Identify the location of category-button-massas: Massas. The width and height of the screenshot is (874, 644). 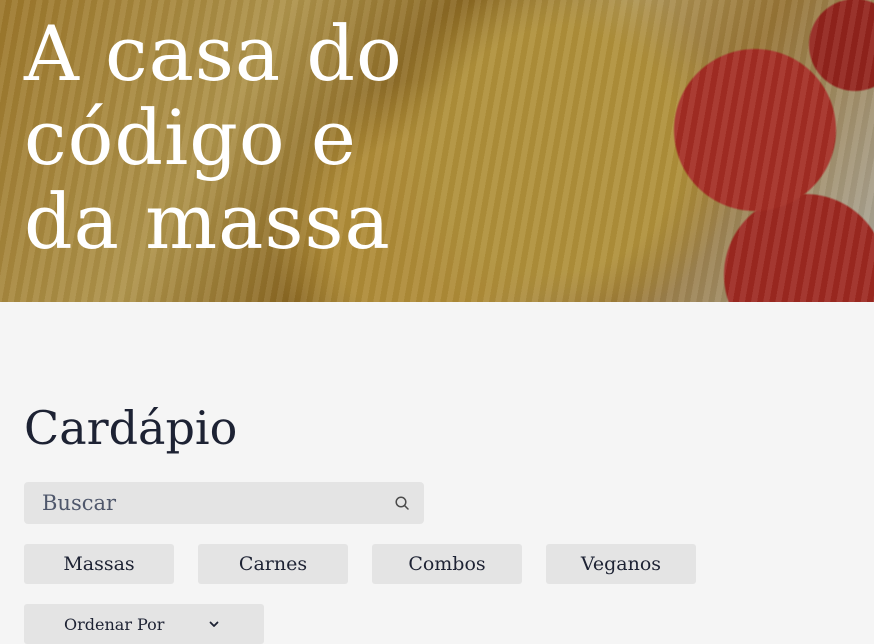
(99, 564).